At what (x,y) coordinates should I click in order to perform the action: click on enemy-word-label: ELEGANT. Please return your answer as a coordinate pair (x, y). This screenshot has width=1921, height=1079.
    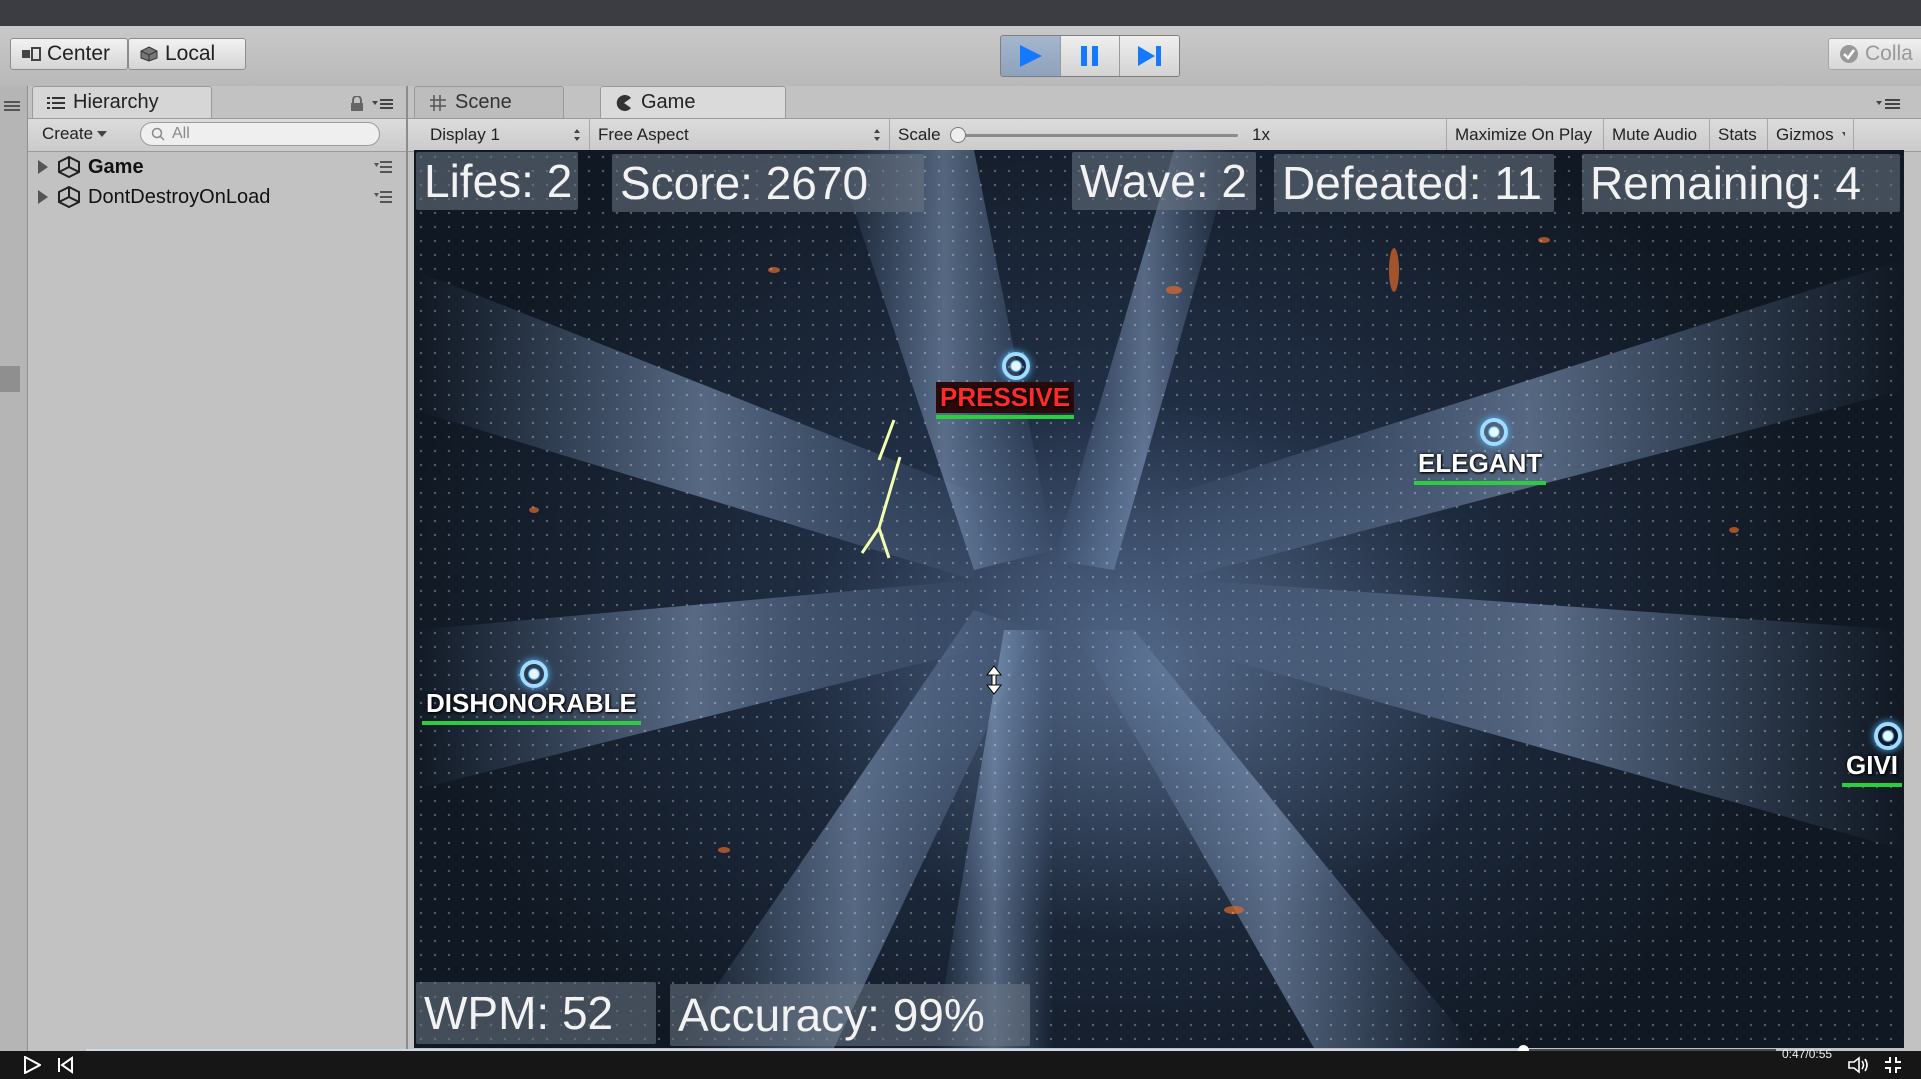
    Looking at the image, I should click on (1480, 466).